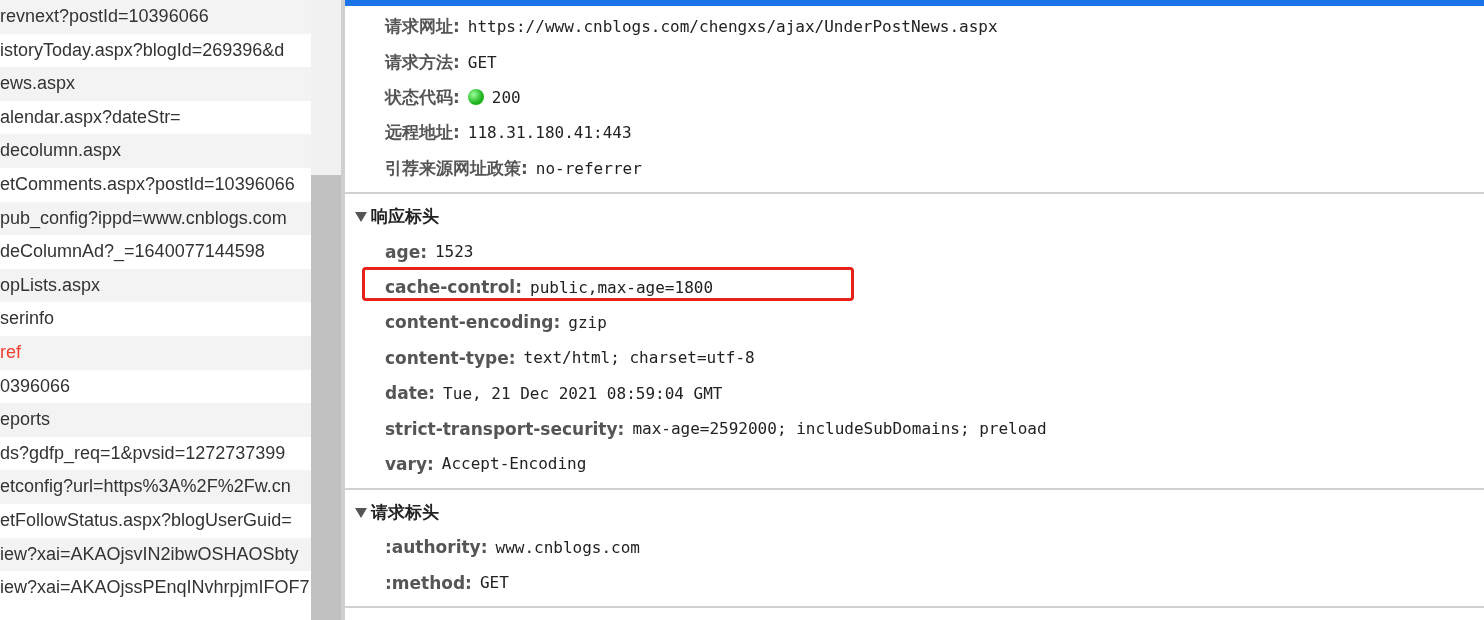  I want to click on field-label: 远程地址:, so click(422, 133).